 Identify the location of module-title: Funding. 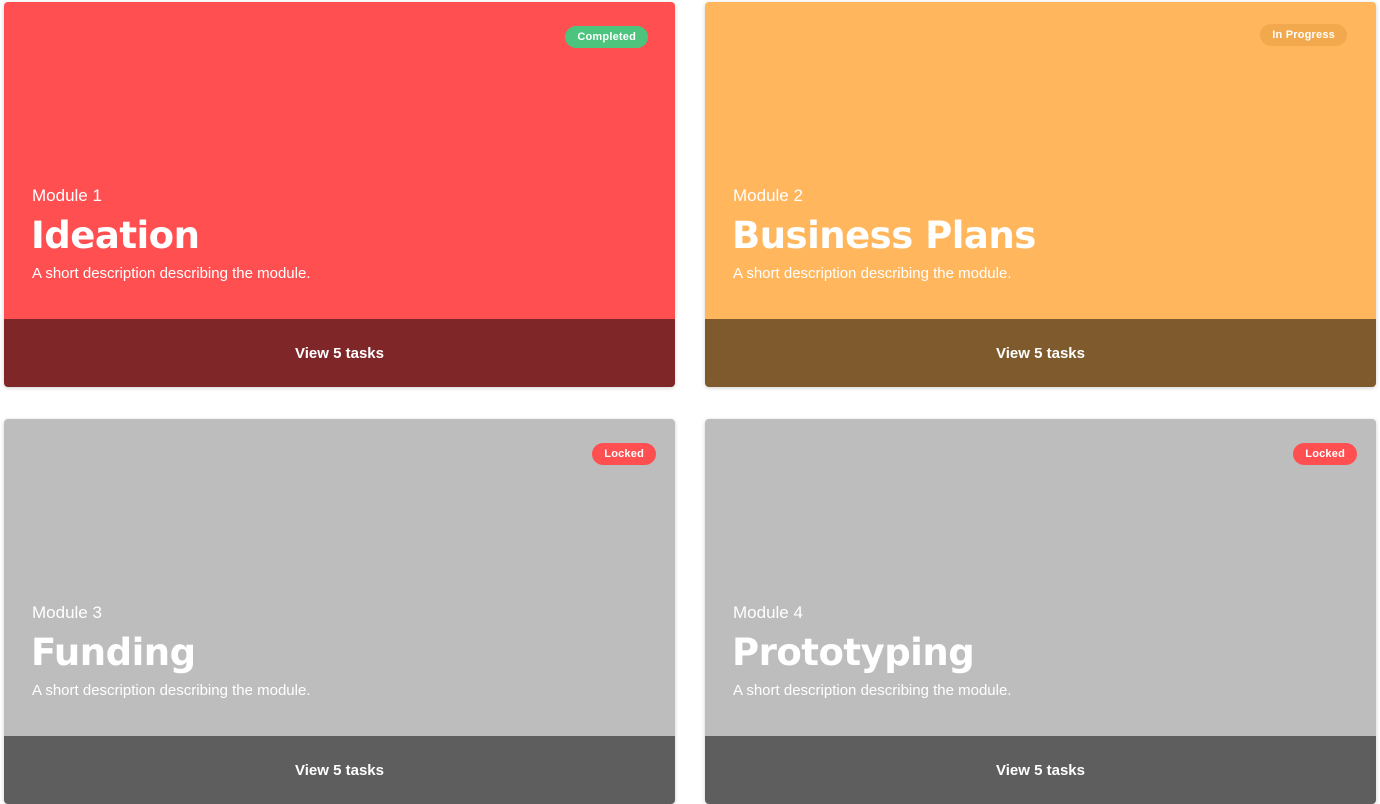
(113, 652).